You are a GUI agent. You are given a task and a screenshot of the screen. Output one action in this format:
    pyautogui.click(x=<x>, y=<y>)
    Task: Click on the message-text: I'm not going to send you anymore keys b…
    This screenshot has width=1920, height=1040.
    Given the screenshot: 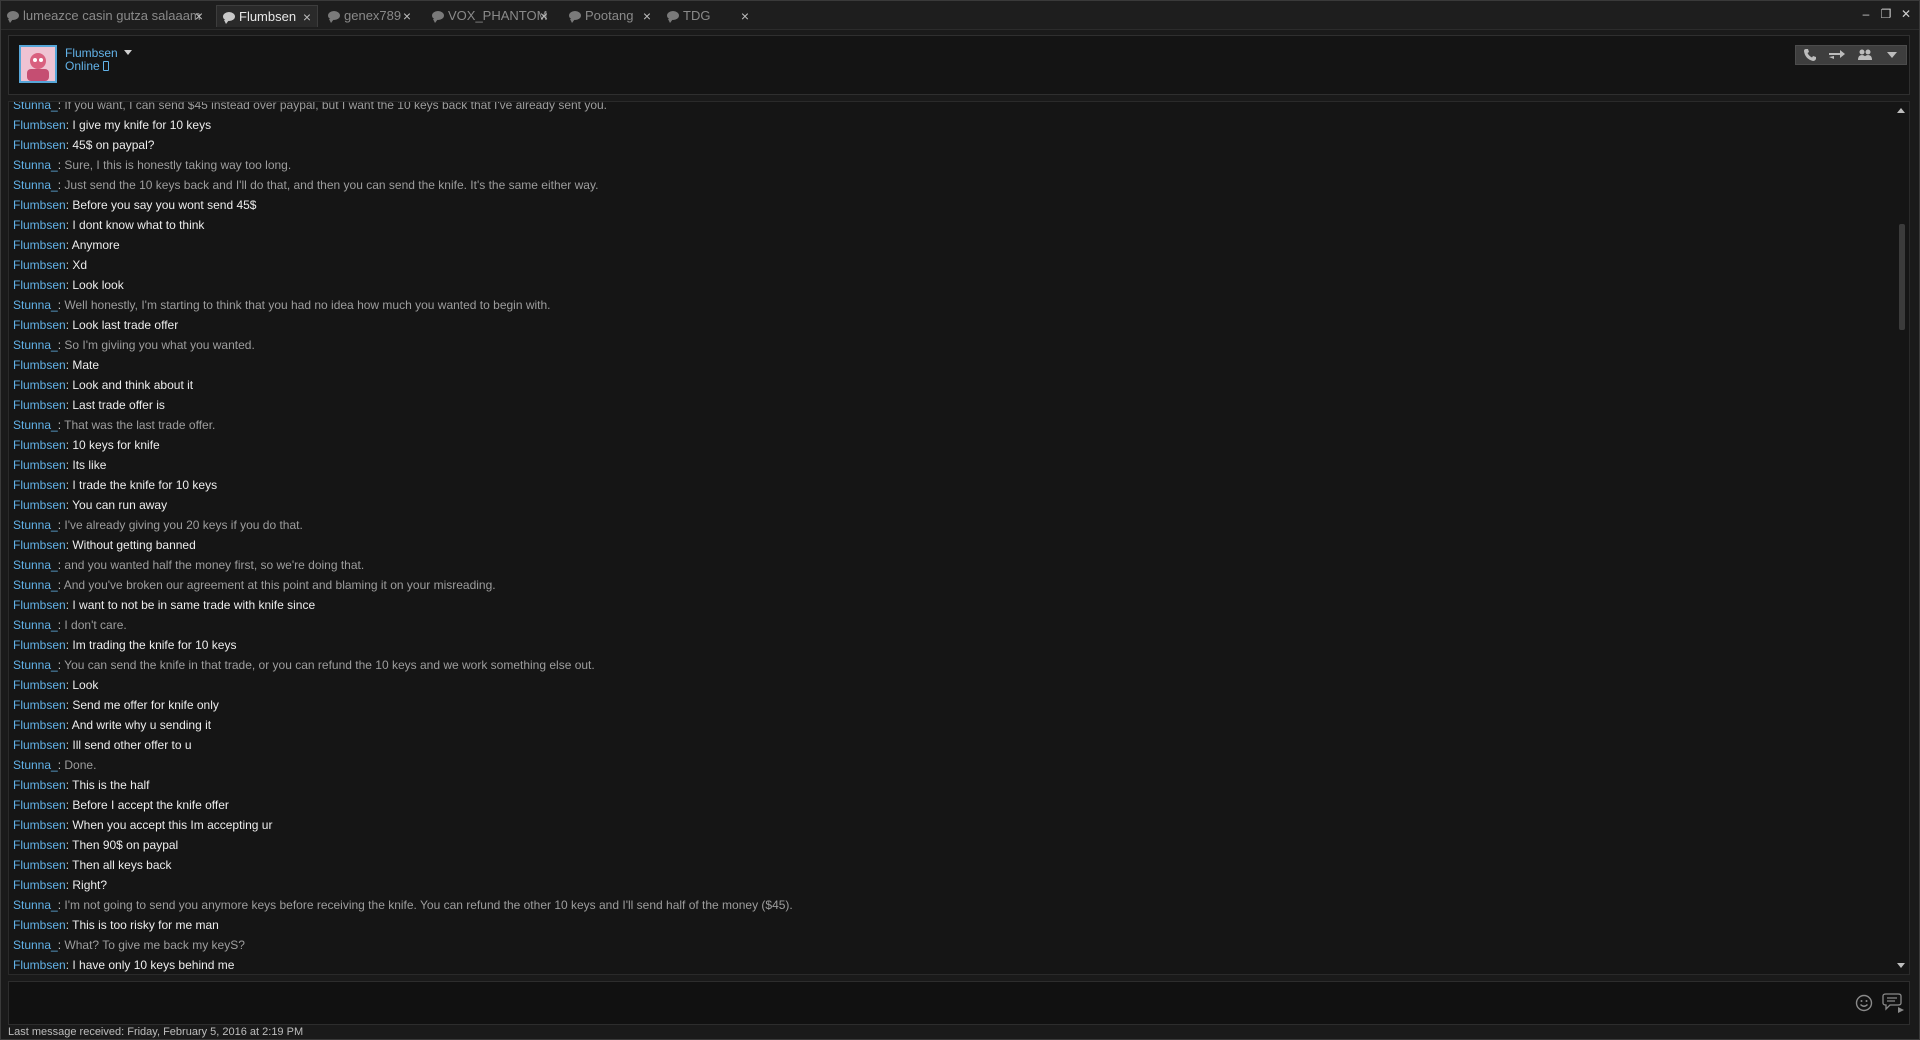 What is the action you would take?
    pyautogui.click(x=428, y=905)
    